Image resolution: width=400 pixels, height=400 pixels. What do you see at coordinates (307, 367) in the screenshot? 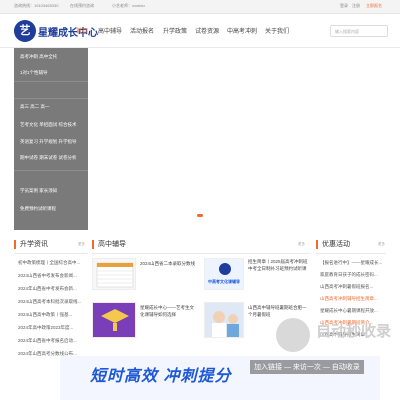
I see `watermark-subtitle: 加入链接 — 来访一次 — 自动收录` at bounding box center [307, 367].